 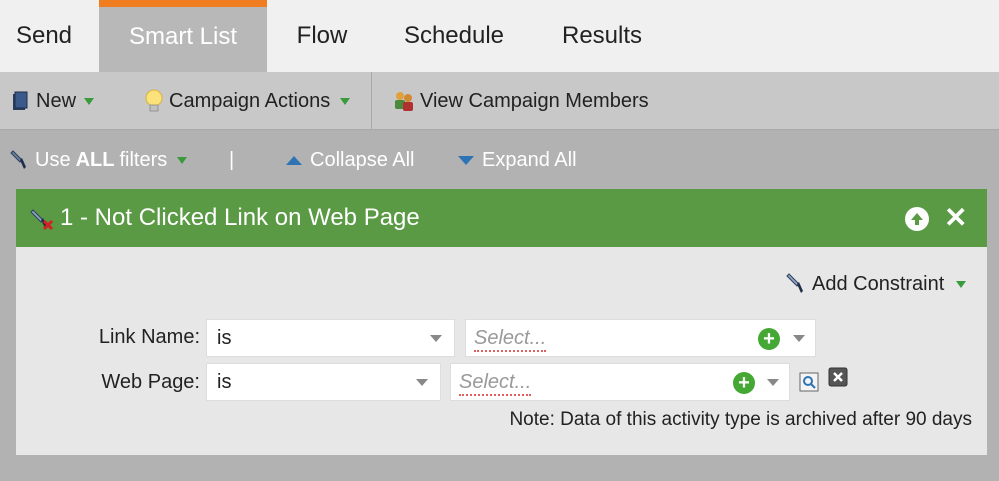 I want to click on tab-schedule: Schedule, so click(x=454, y=36).